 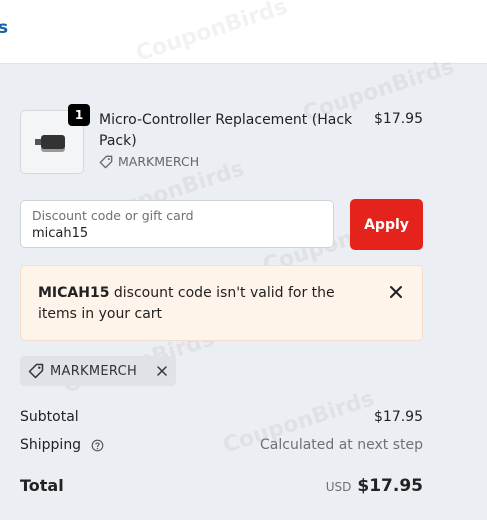 I want to click on shipping-label: Shipping, so click(x=51, y=445).